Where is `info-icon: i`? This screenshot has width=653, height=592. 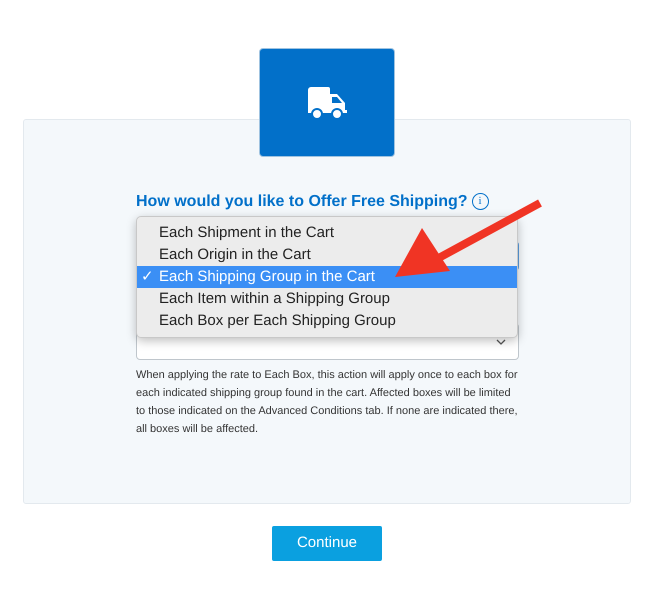
info-icon: i is located at coordinates (480, 201).